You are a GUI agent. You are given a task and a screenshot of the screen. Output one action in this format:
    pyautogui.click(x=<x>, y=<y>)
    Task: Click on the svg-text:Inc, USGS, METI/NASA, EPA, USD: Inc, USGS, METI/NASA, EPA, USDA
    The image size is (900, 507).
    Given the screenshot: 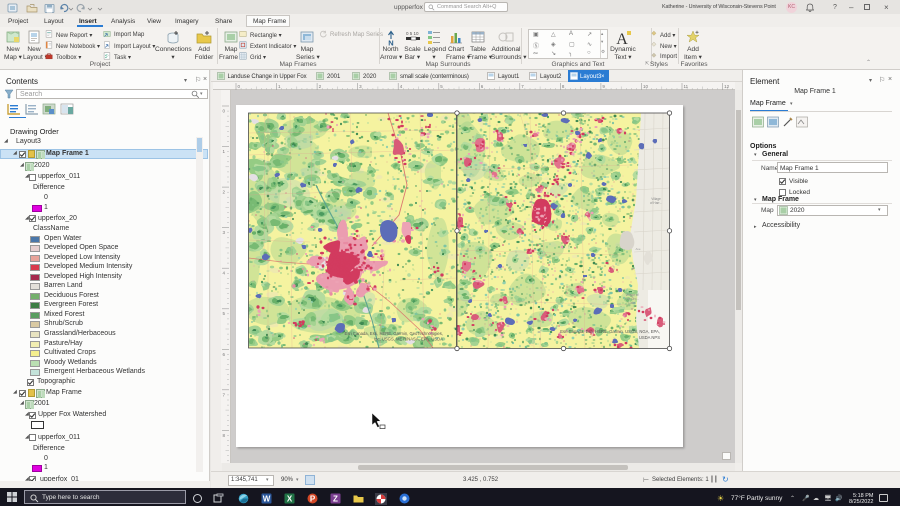 What is the action you would take?
    pyautogui.click(x=408, y=339)
    